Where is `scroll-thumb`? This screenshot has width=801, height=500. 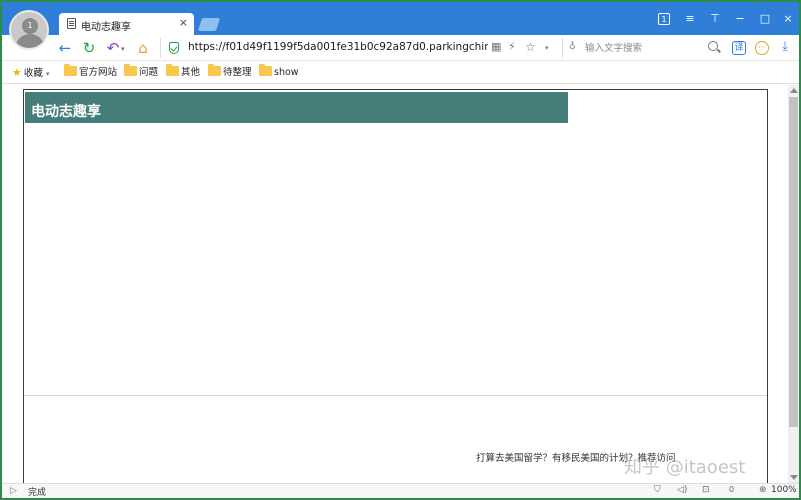 scroll-thumb is located at coordinates (793, 262).